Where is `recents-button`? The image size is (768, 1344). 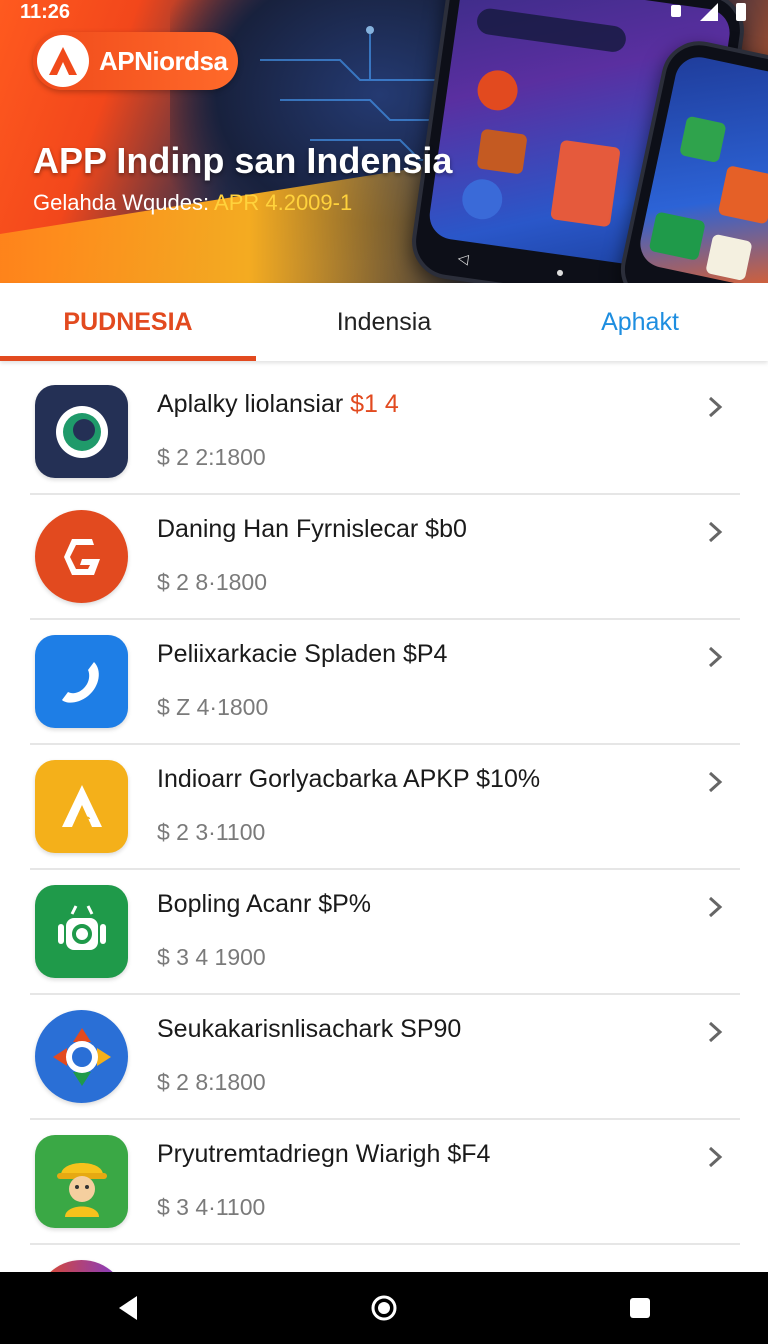 recents-button is located at coordinates (640, 1308).